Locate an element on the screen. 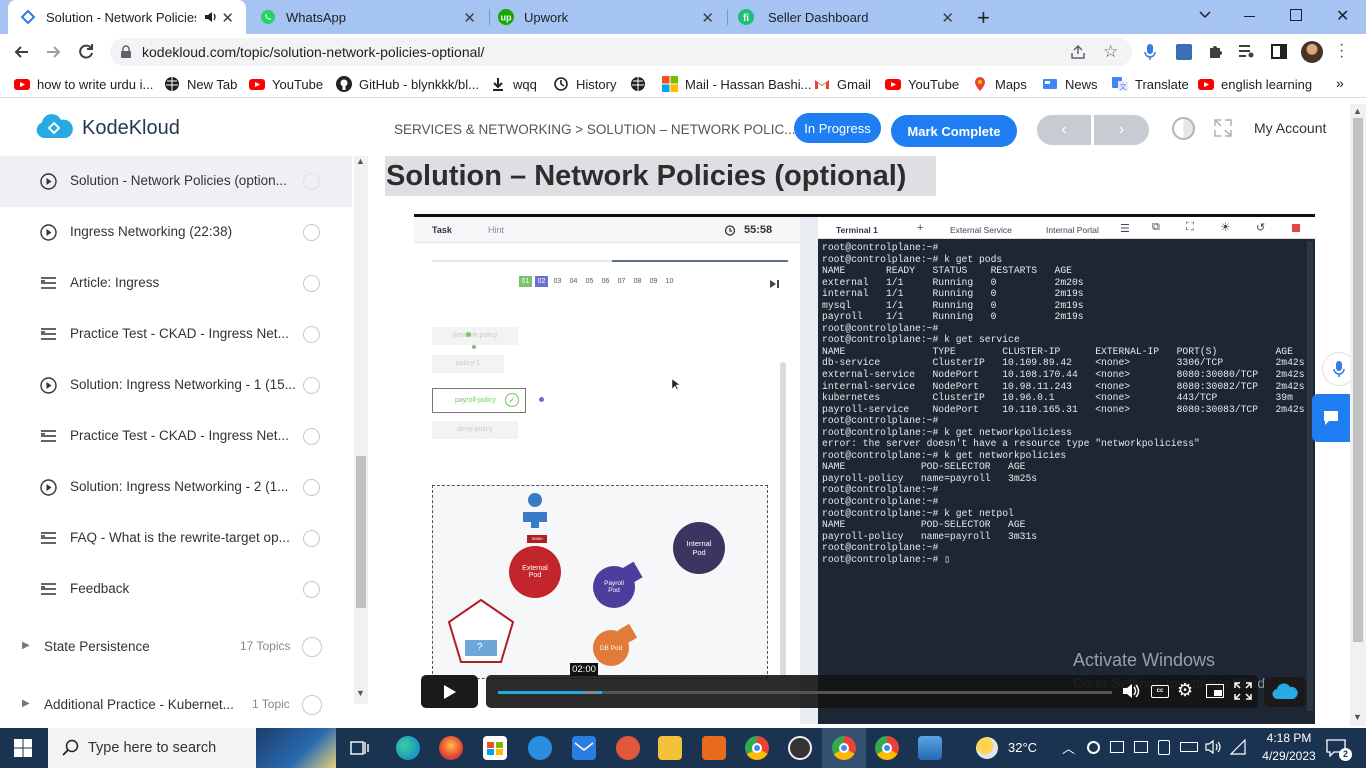  menu-lines-icon: ☰ is located at coordinates (1125, 228).